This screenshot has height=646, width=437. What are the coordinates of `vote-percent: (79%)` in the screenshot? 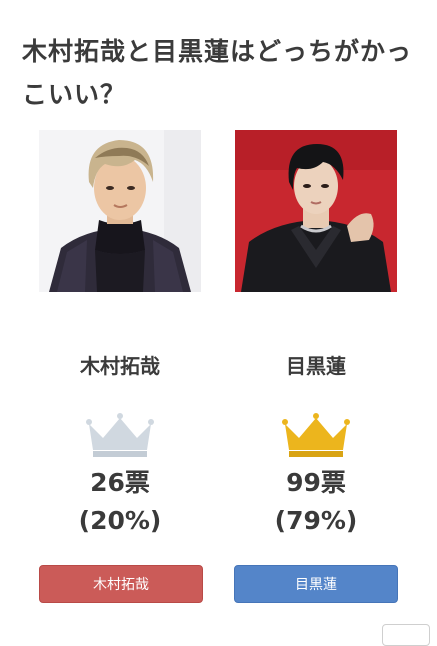 It's located at (316, 520).